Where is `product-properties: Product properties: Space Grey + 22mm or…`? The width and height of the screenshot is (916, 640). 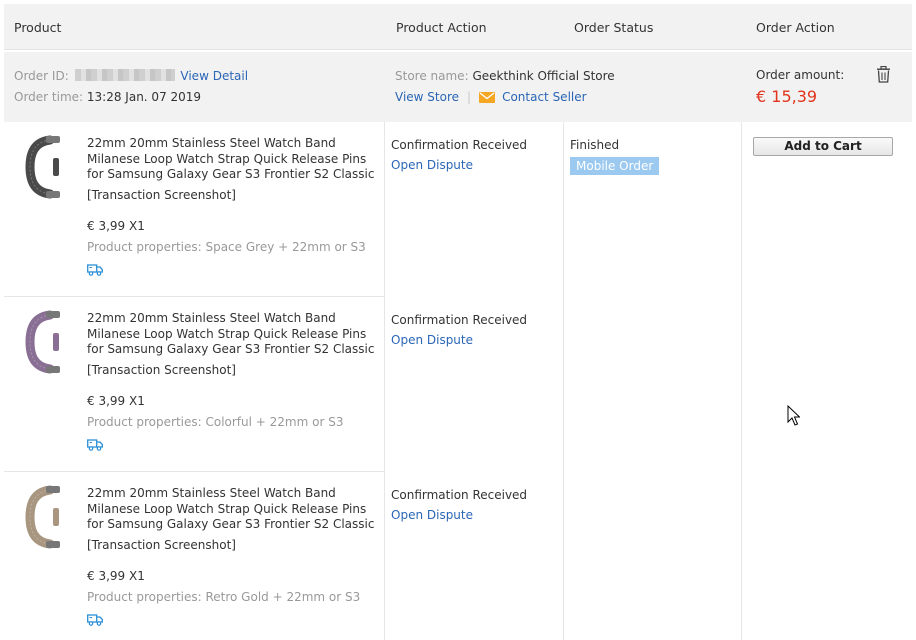
product-properties: Product properties: Space Grey + 22mm or… is located at coordinates (226, 247).